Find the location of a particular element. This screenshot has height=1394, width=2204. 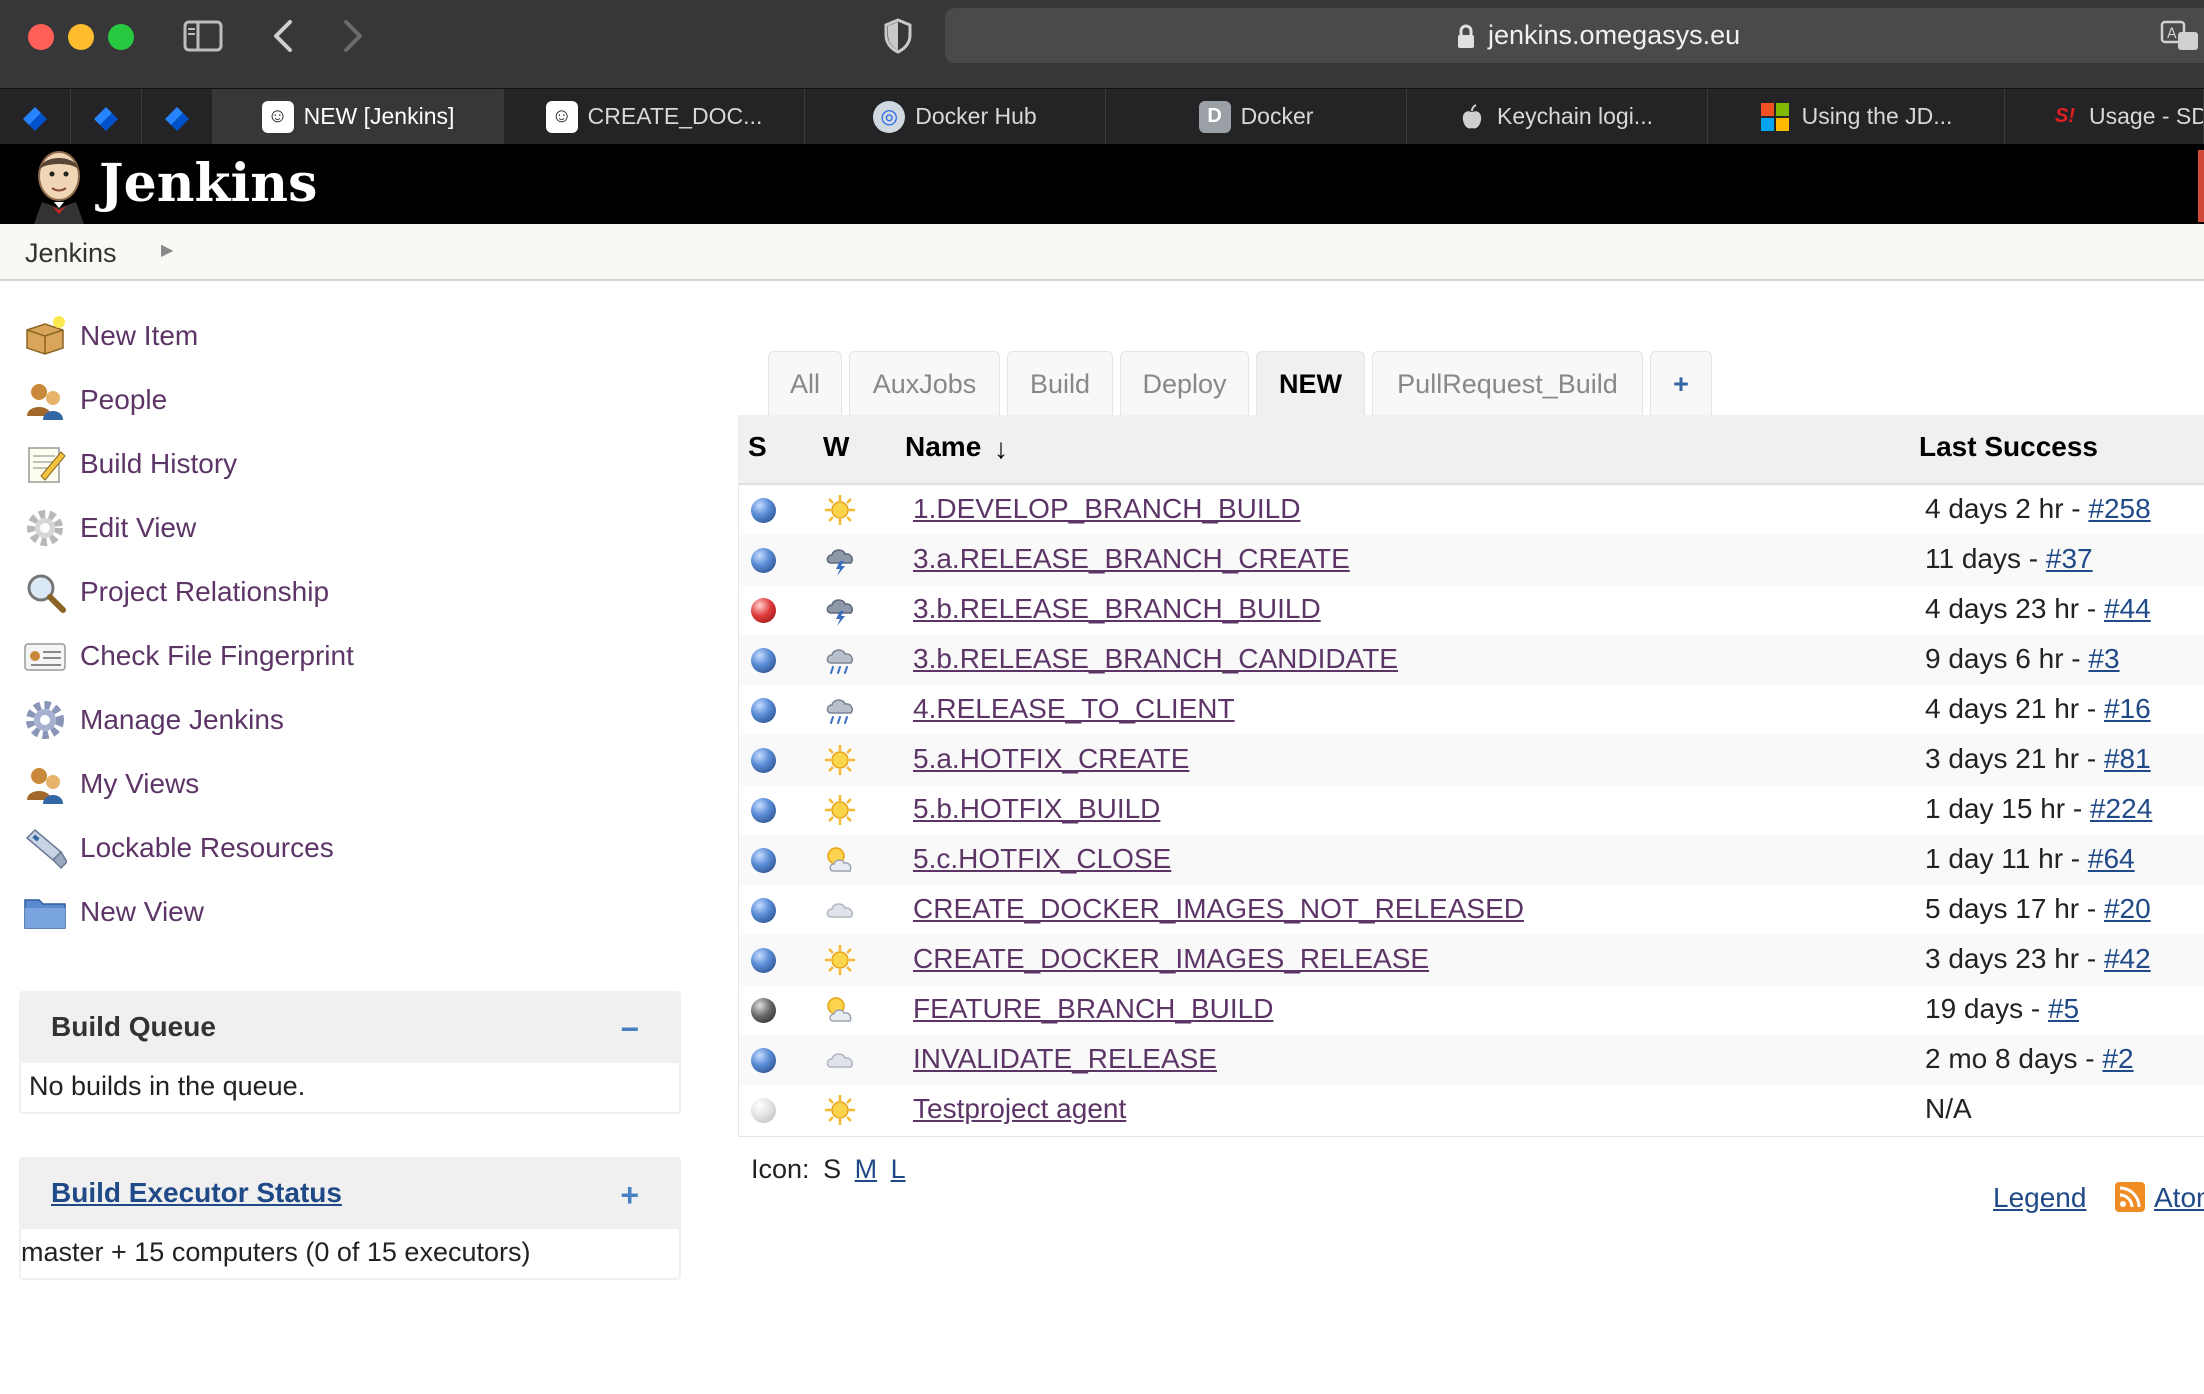

task-people: People is located at coordinates (94, 400).